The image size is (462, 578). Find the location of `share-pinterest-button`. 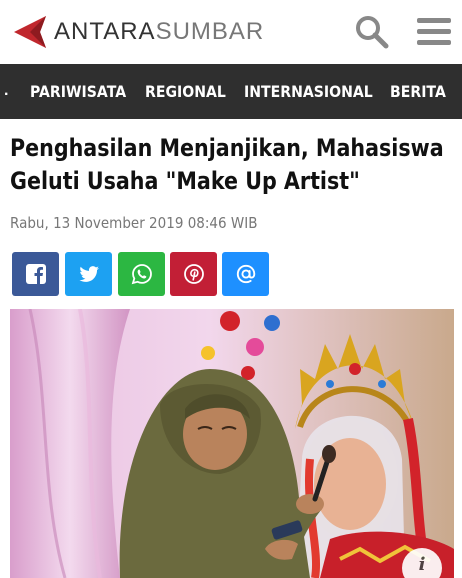

share-pinterest-button is located at coordinates (193, 274).